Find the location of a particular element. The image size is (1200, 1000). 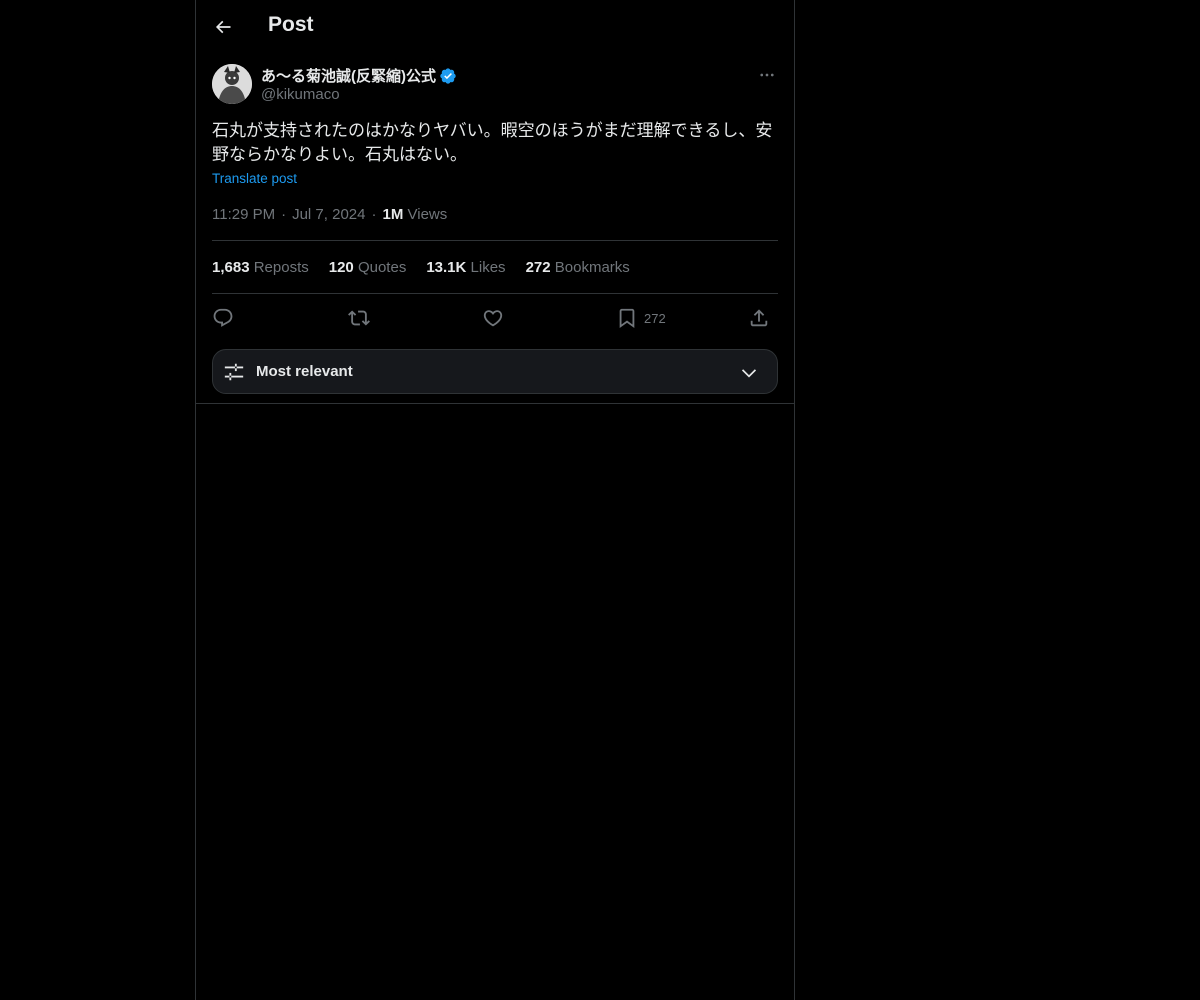

views: 1M Views is located at coordinates (414, 214).